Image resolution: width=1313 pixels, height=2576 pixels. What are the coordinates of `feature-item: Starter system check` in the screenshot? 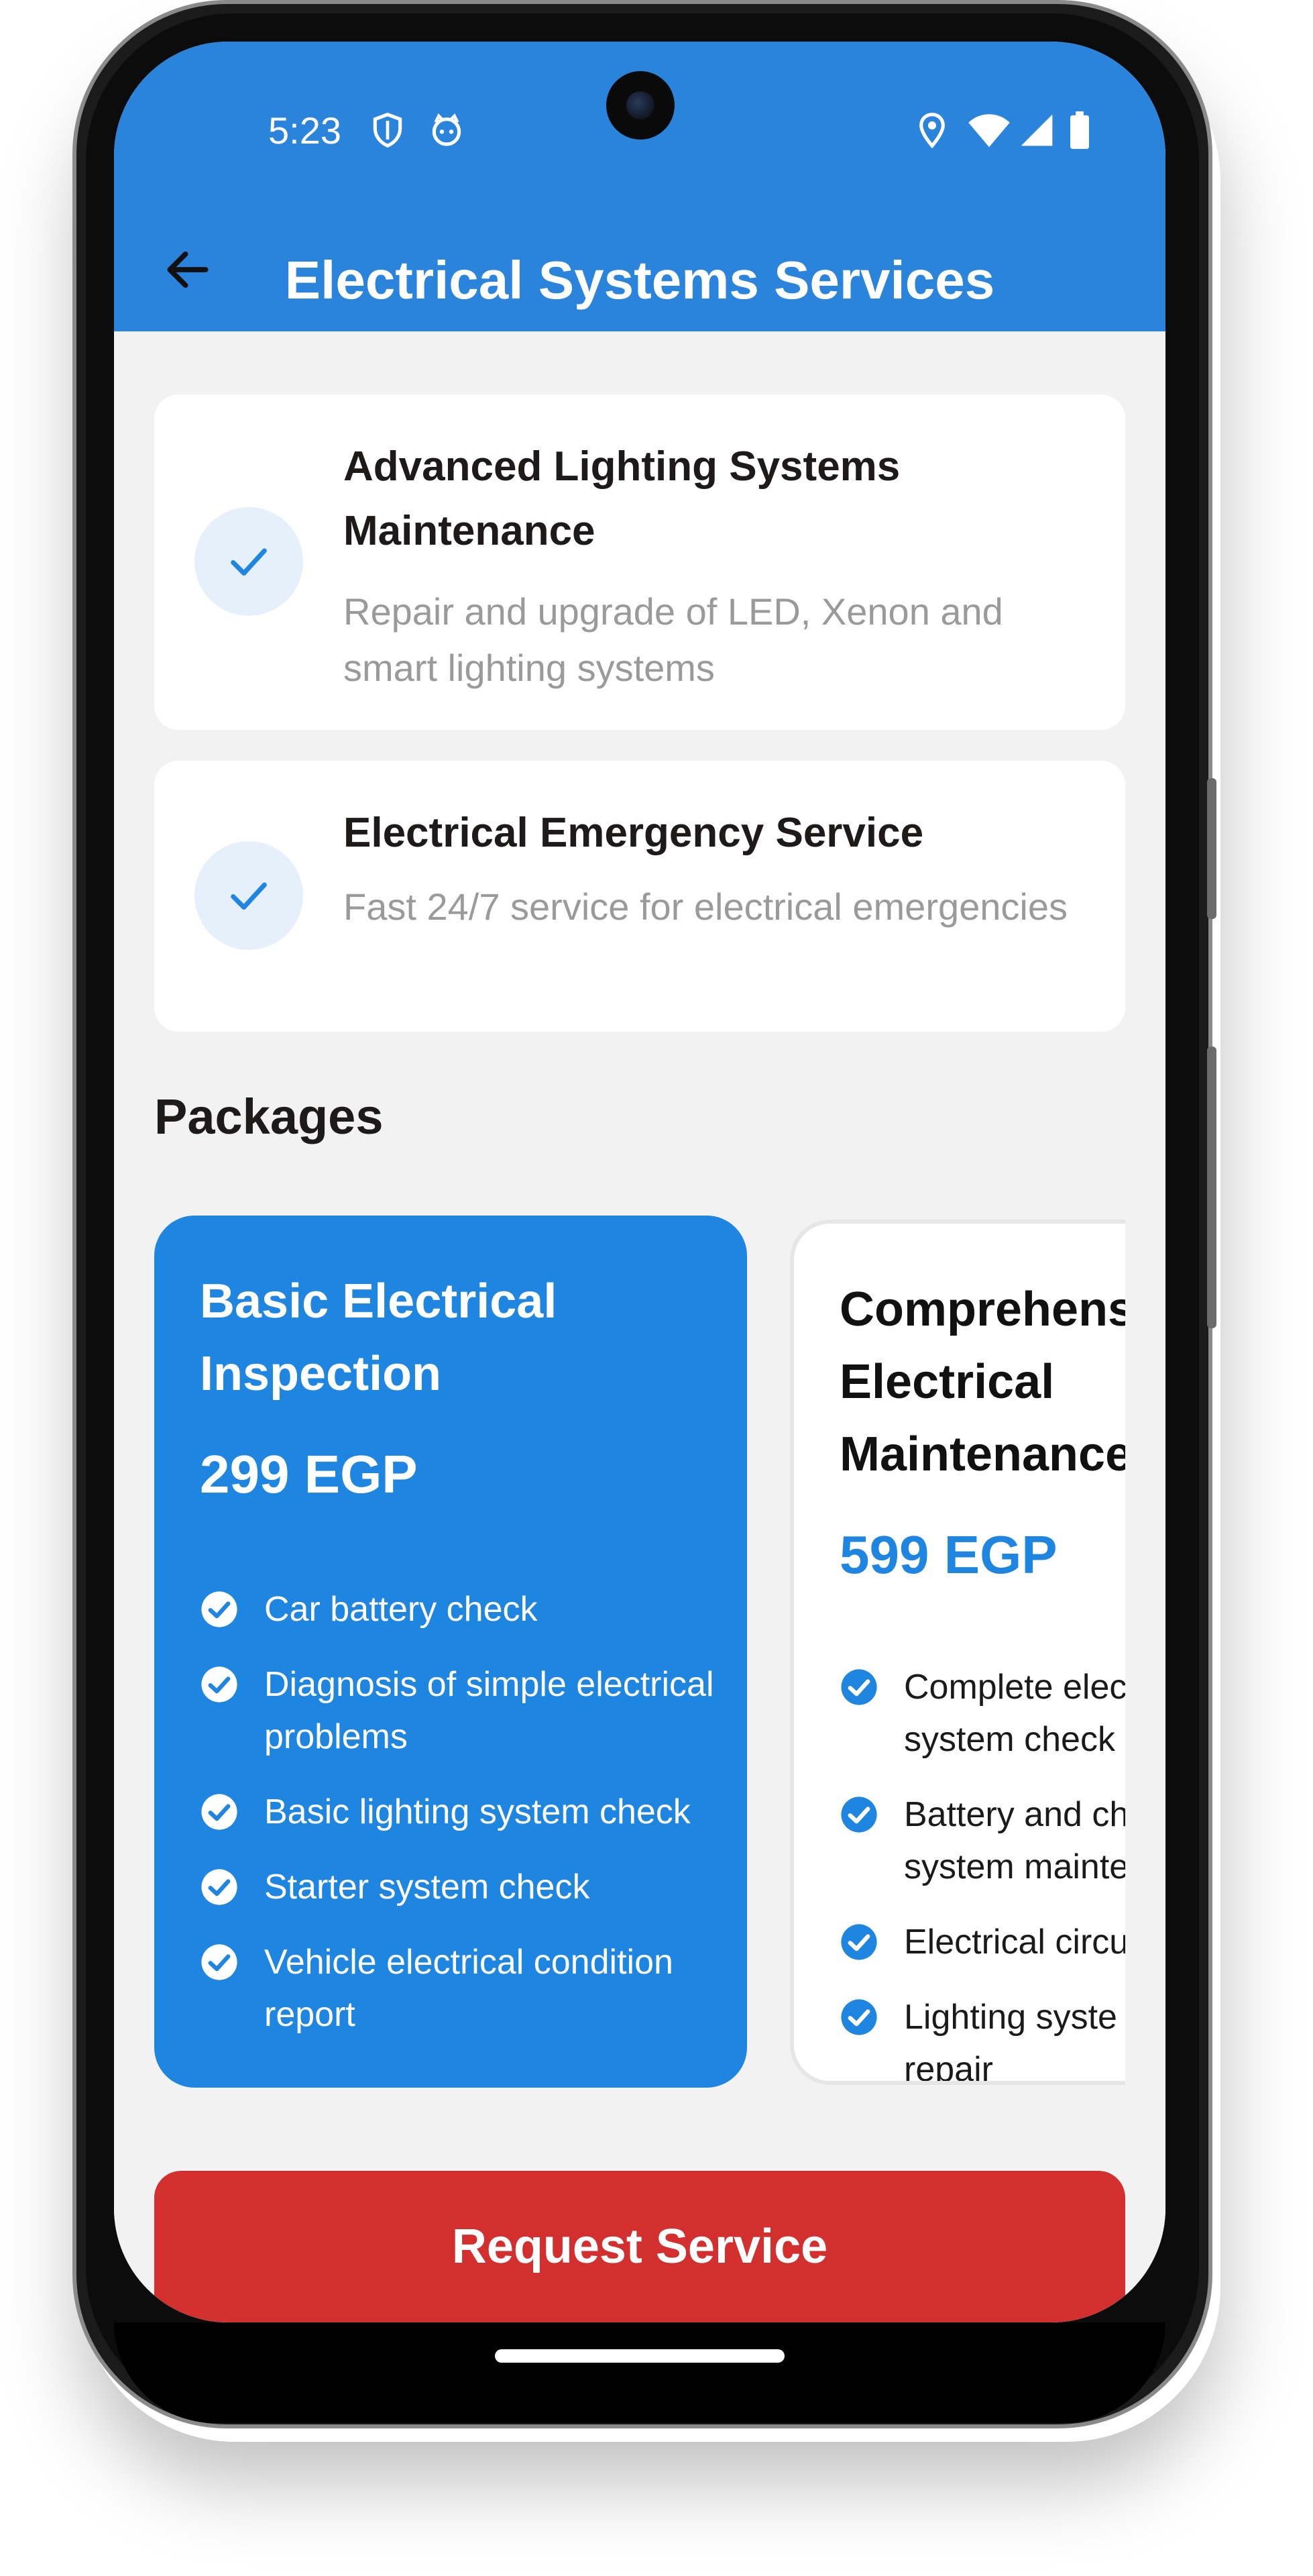 It's located at (460, 1887).